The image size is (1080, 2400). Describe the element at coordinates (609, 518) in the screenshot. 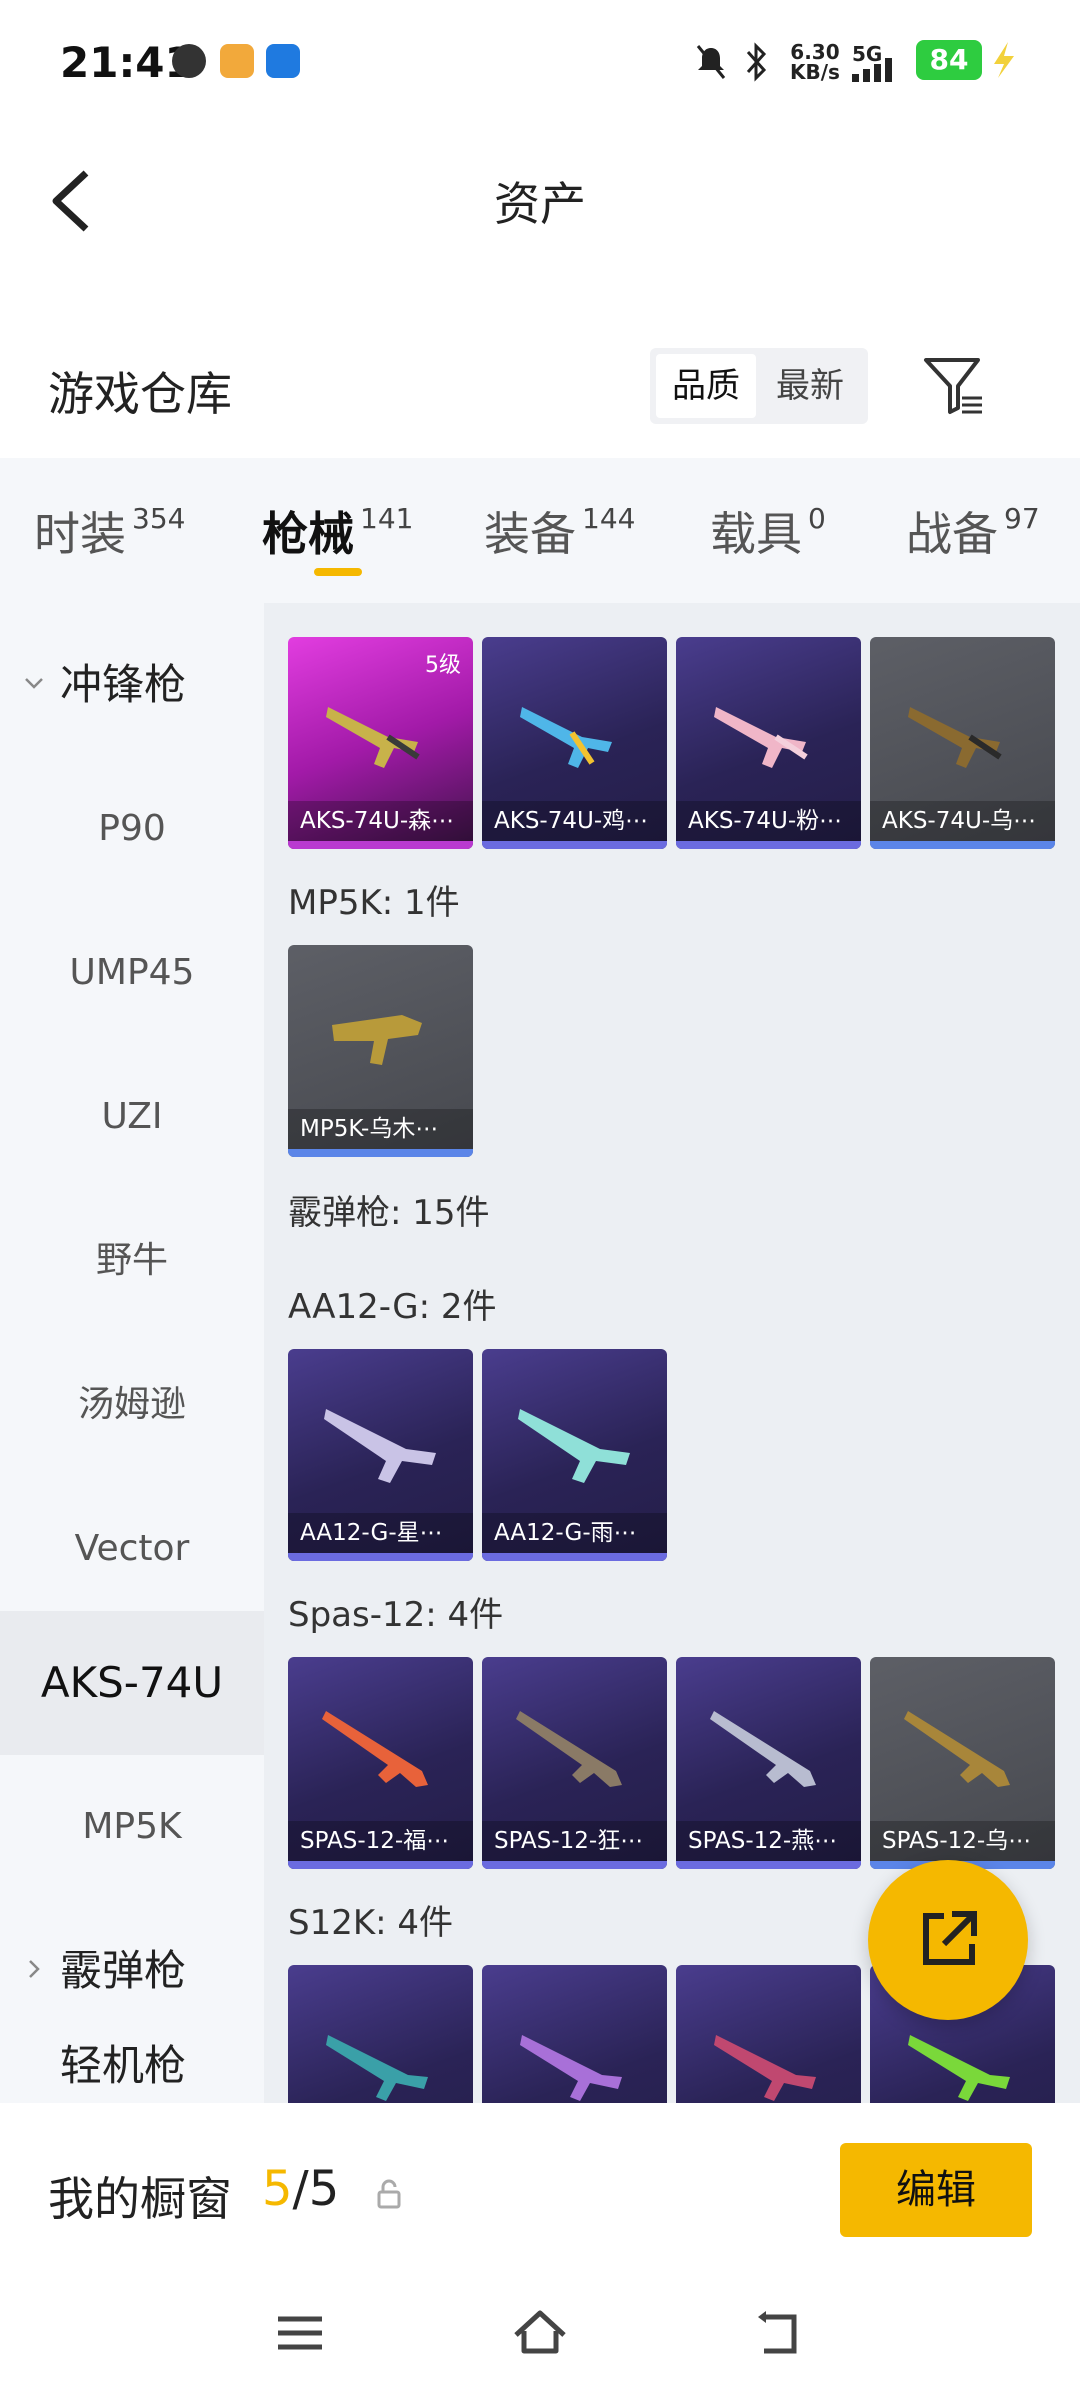

I see `tab-count: 144` at that location.